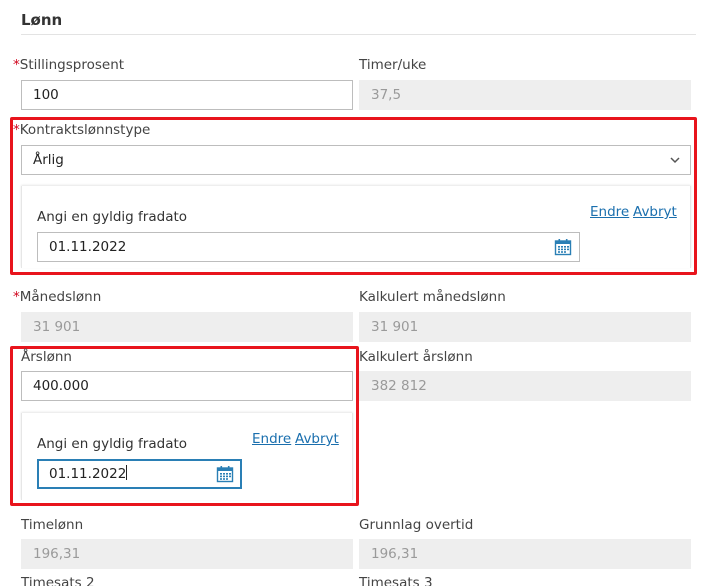 This screenshot has width=707, height=586. I want to click on fradato-input-focused: 01.11.2022, so click(139, 474).